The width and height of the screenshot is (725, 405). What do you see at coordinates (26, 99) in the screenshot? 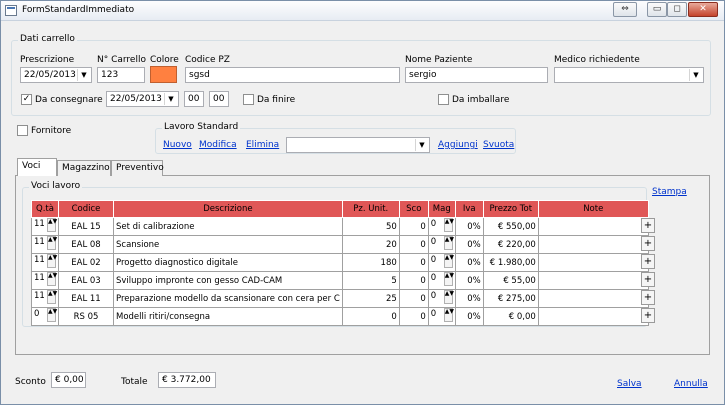
I see `da-consegnare-checkbox: ✓` at bounding box center [26, 99].